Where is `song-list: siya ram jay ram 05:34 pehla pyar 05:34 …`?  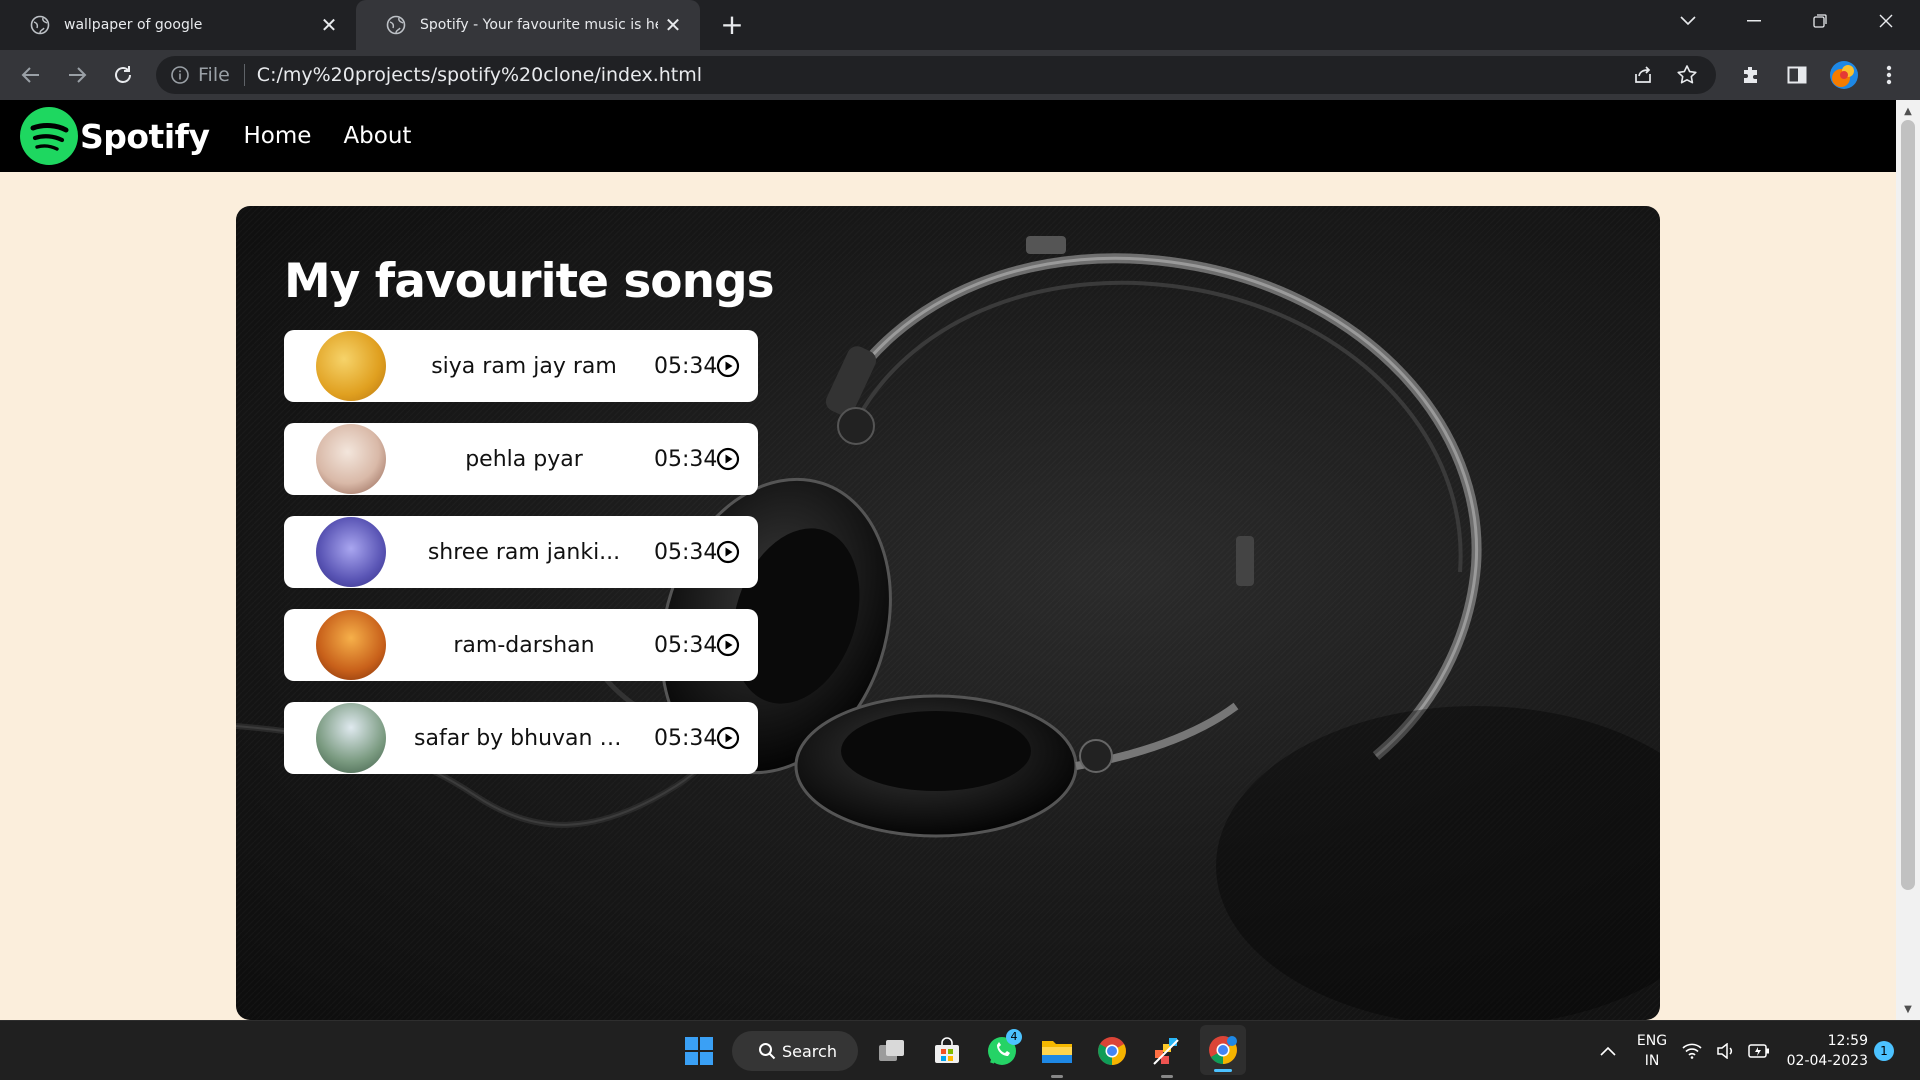
song-list: siya ram jay ram 05:34 pehla pyar 05:34 … is located at coordinates (521, 562).